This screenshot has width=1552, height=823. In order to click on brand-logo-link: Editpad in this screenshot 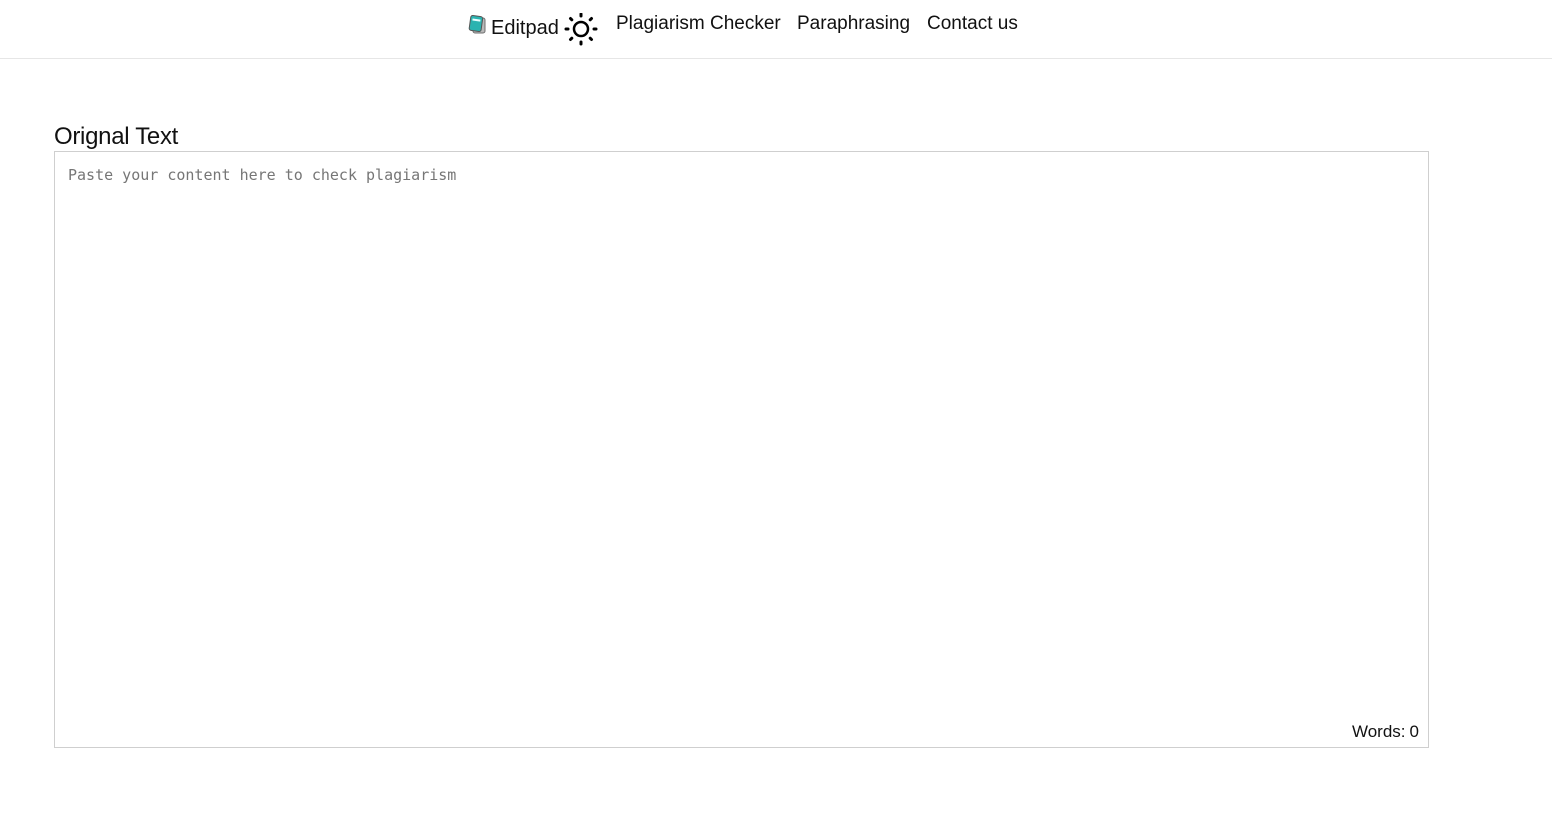, I will do `click(513, 26)`.